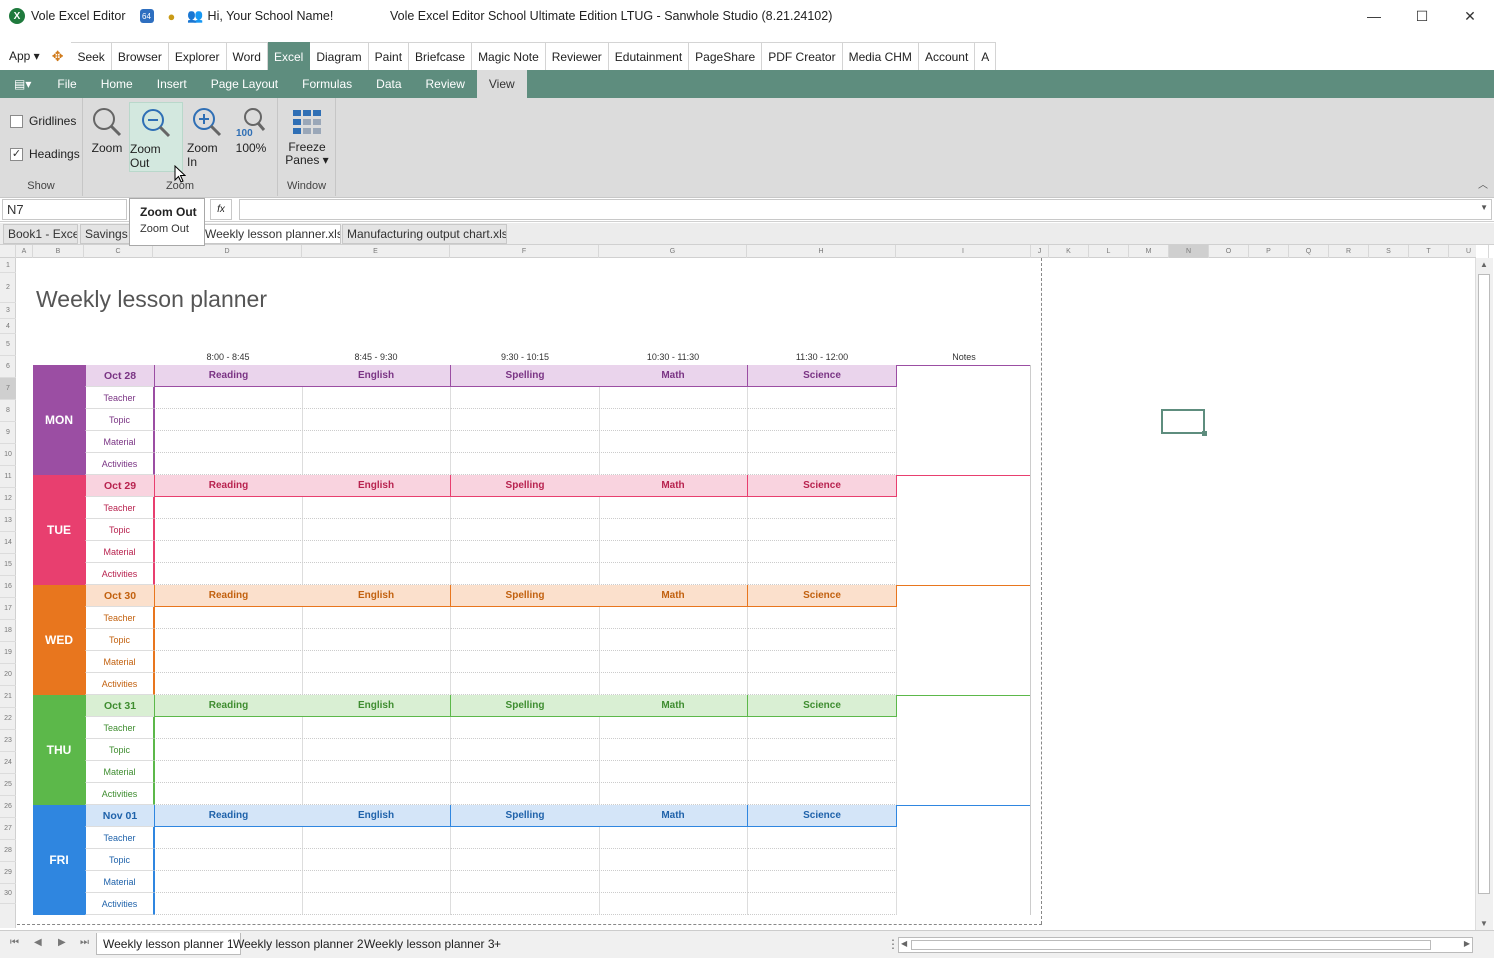  Describe the element at coordinates (8, 785) in the screenshot. I see `row-header: 25` at that location.